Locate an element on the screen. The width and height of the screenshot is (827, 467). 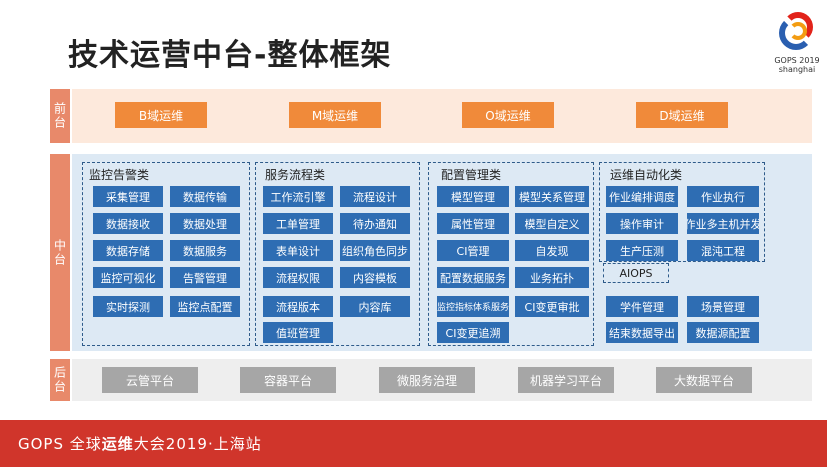
service-item: 组织角色同步 is located at coordinates (375, 250).